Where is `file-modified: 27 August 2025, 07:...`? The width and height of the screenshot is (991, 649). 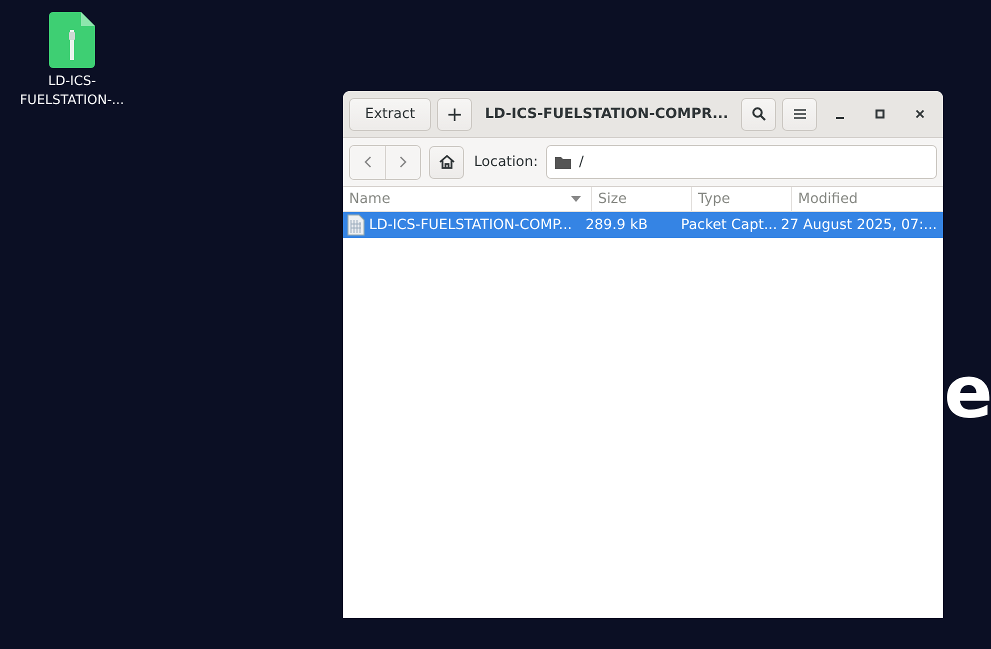
file-modified: 27 August 2025, 07:... is located at coordinates (858, 225).